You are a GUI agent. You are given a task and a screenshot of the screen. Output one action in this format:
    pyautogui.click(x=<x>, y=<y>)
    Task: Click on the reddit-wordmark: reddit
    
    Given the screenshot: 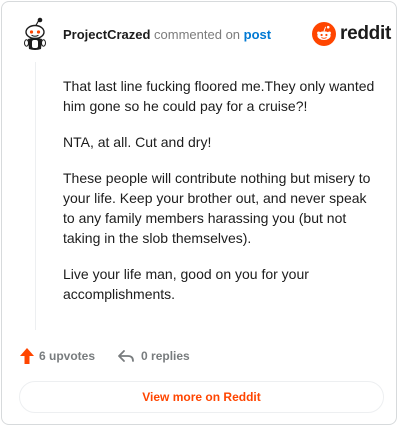 What is the action you would take?
    pyautogui.click(x=365, y=33)
    